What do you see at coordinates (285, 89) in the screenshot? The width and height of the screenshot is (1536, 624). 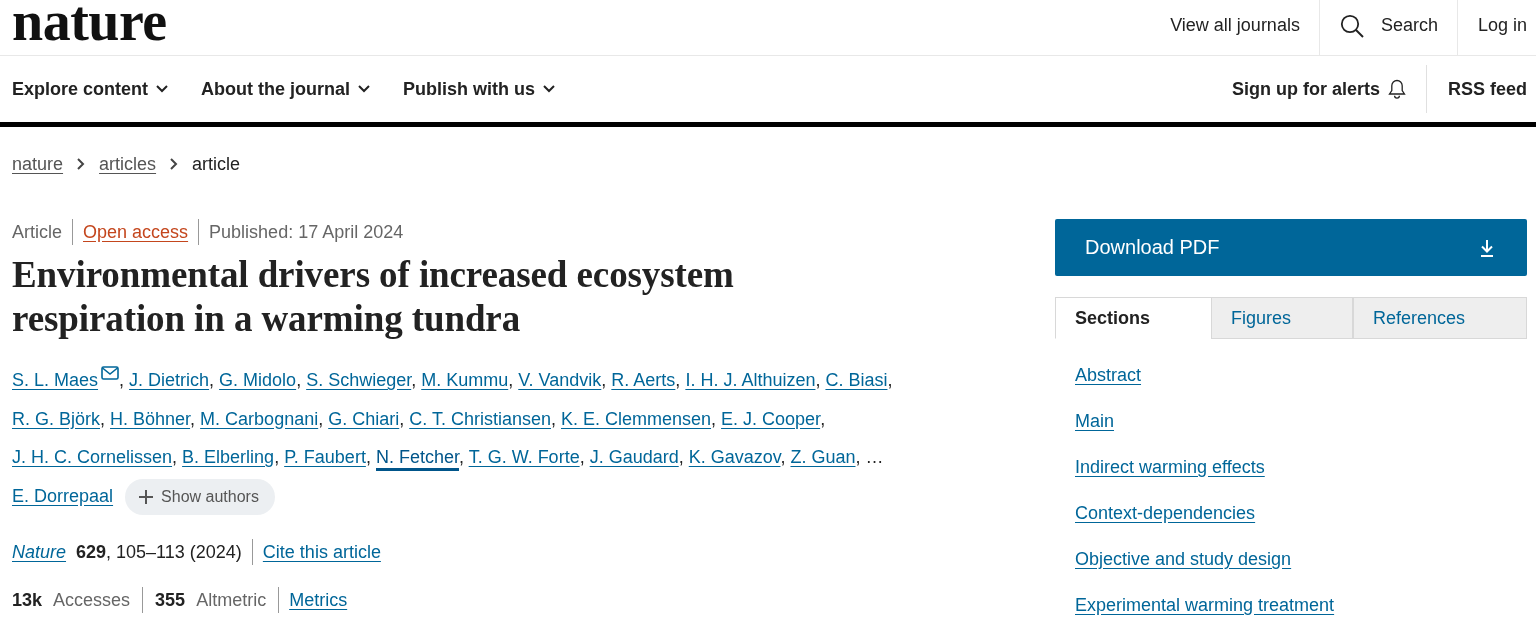 I see `nav-menu-link: About the journal` at bounding box center [285, 89].